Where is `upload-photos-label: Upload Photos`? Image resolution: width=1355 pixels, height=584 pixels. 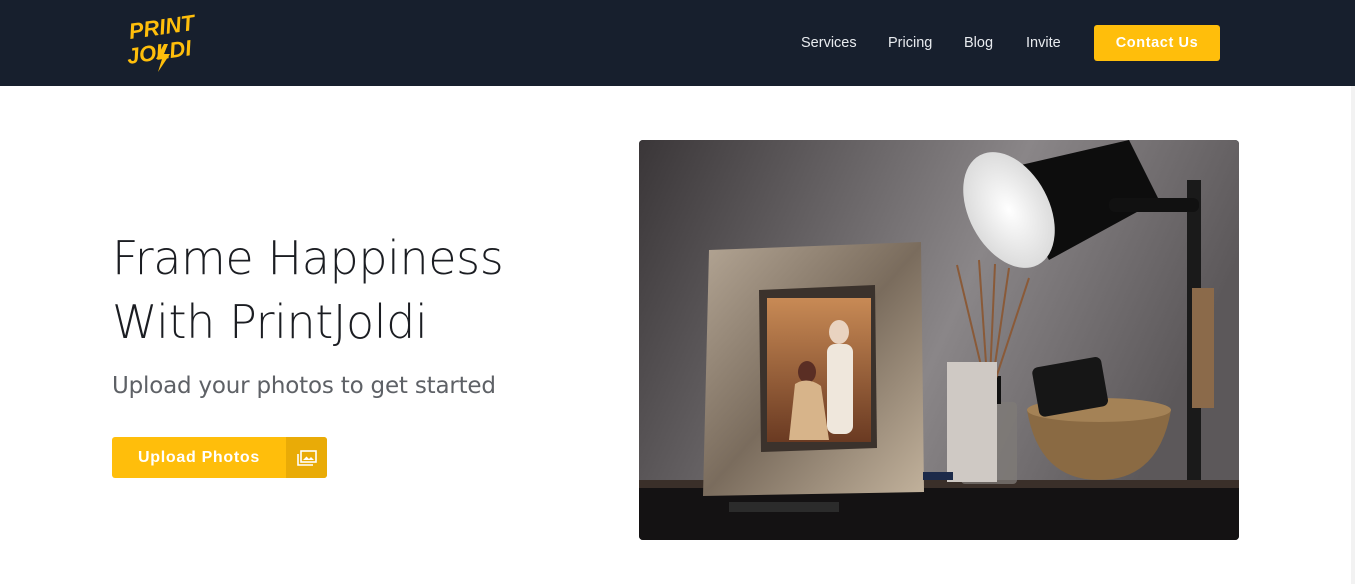 upload-photos-label: Upload Photos is located at coordinates (199, 457).